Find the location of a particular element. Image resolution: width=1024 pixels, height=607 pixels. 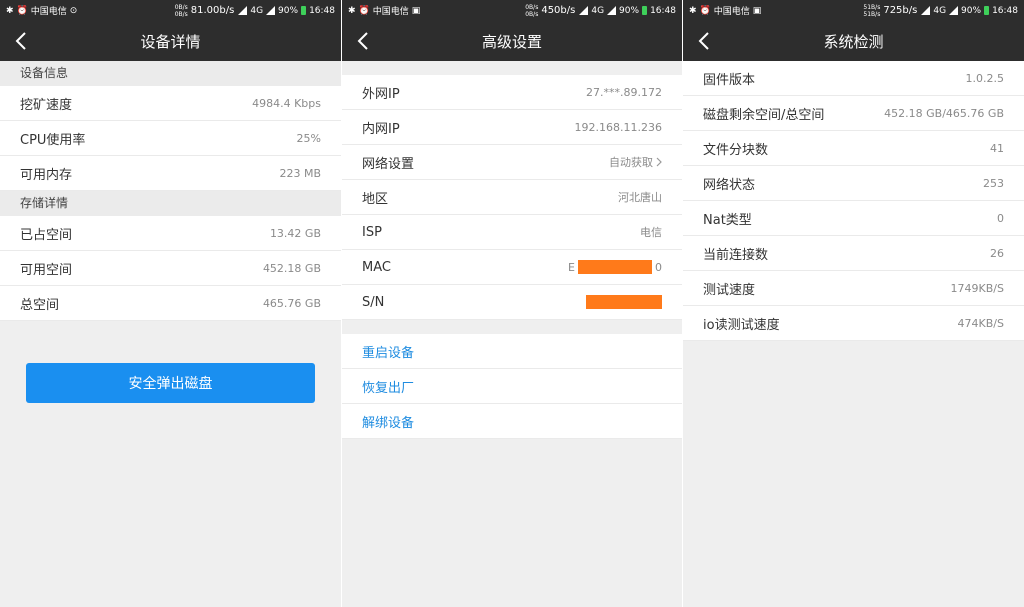

row-label: 内网IP is located at coordinates (381, 129).